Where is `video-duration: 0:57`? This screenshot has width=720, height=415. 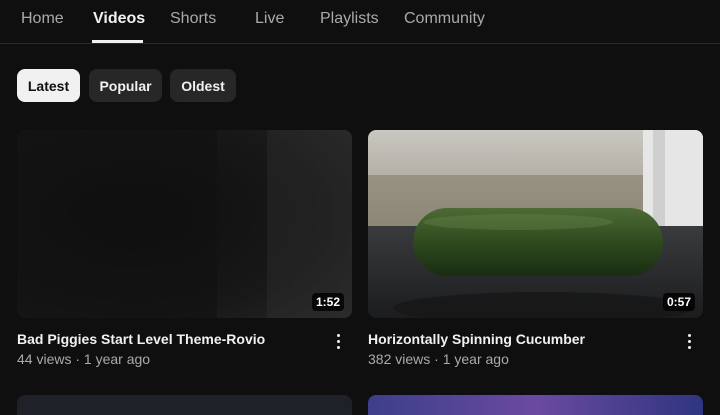
video-duration: 0:57 is located at coordinates (678, 302).